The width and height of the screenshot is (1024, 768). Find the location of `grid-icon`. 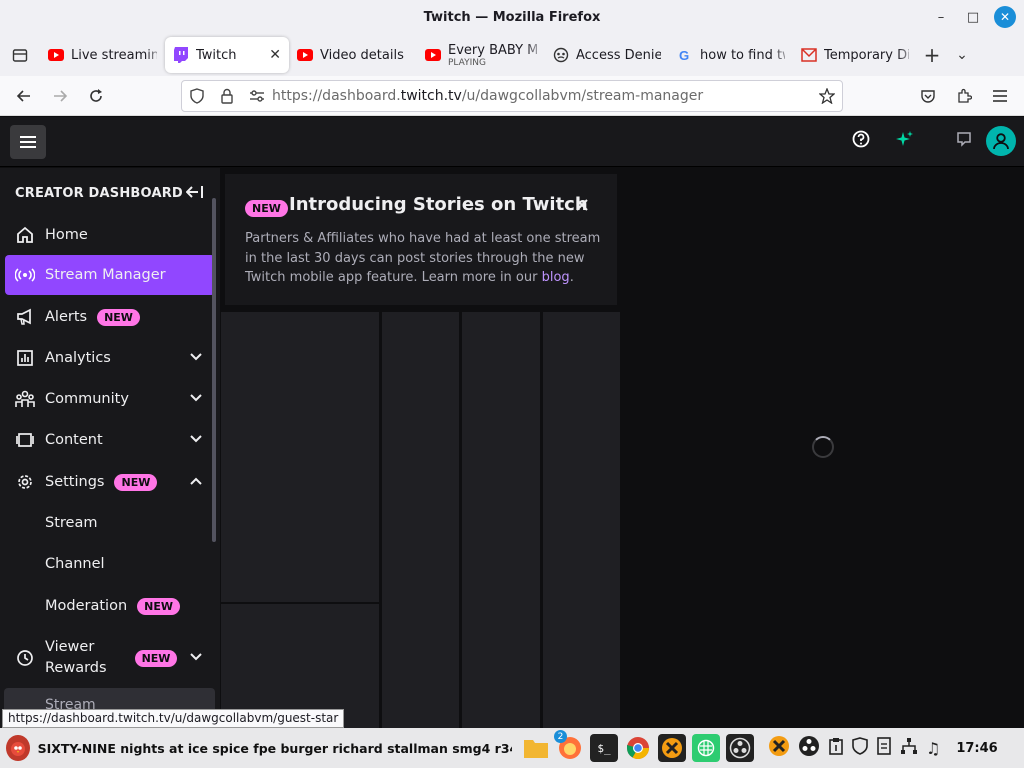

grid-icon is located at coordinates (706, 748).